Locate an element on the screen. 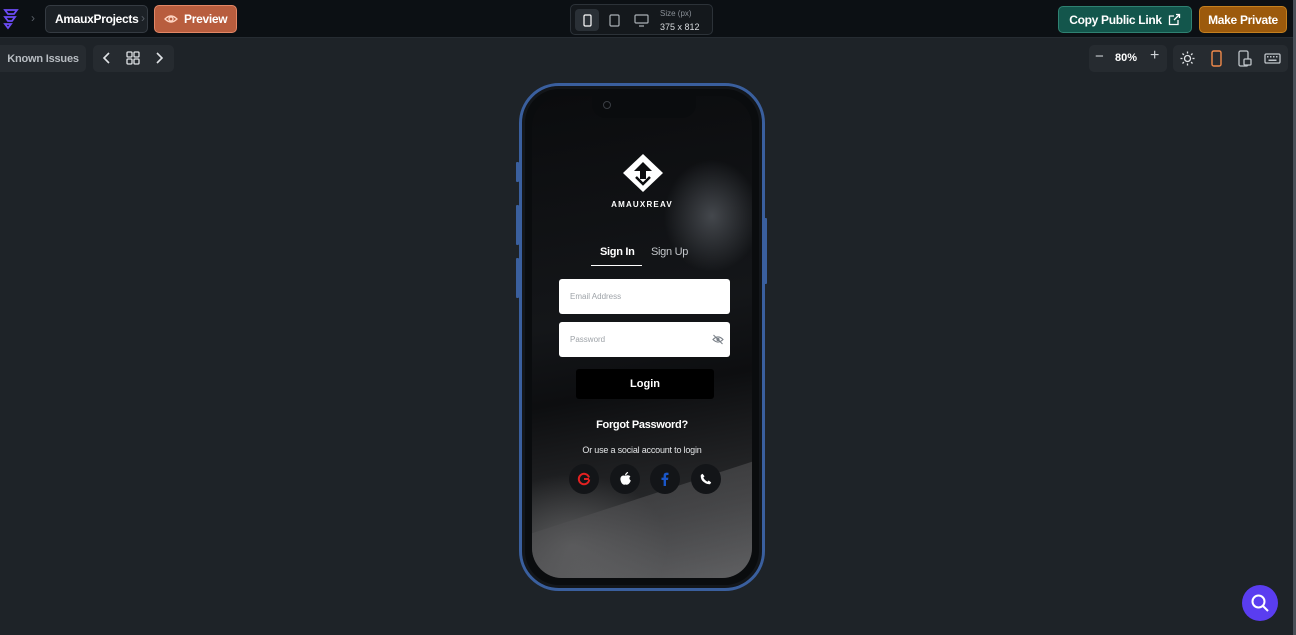  google-login-button is located at coordinates (584, 479).